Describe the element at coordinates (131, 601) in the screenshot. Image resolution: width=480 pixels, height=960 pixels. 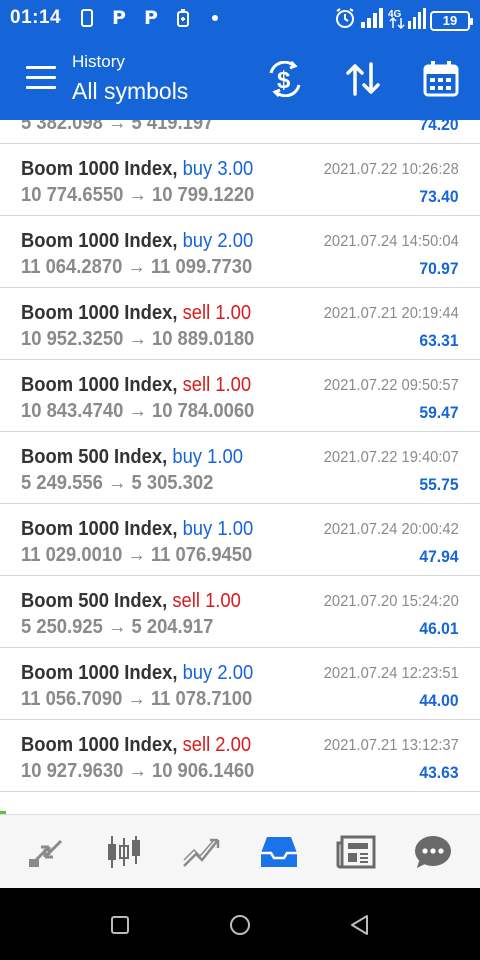
I see `trade-title: Boom 500 Index, sell 1.00` at that location.